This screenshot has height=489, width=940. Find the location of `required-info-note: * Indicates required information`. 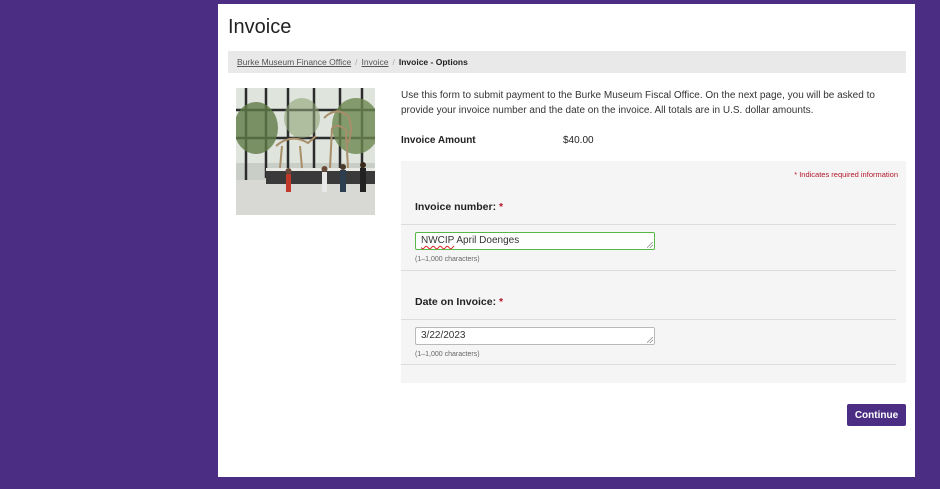

required-info-note: * Indicates required information is located at coordinates (846, 174).